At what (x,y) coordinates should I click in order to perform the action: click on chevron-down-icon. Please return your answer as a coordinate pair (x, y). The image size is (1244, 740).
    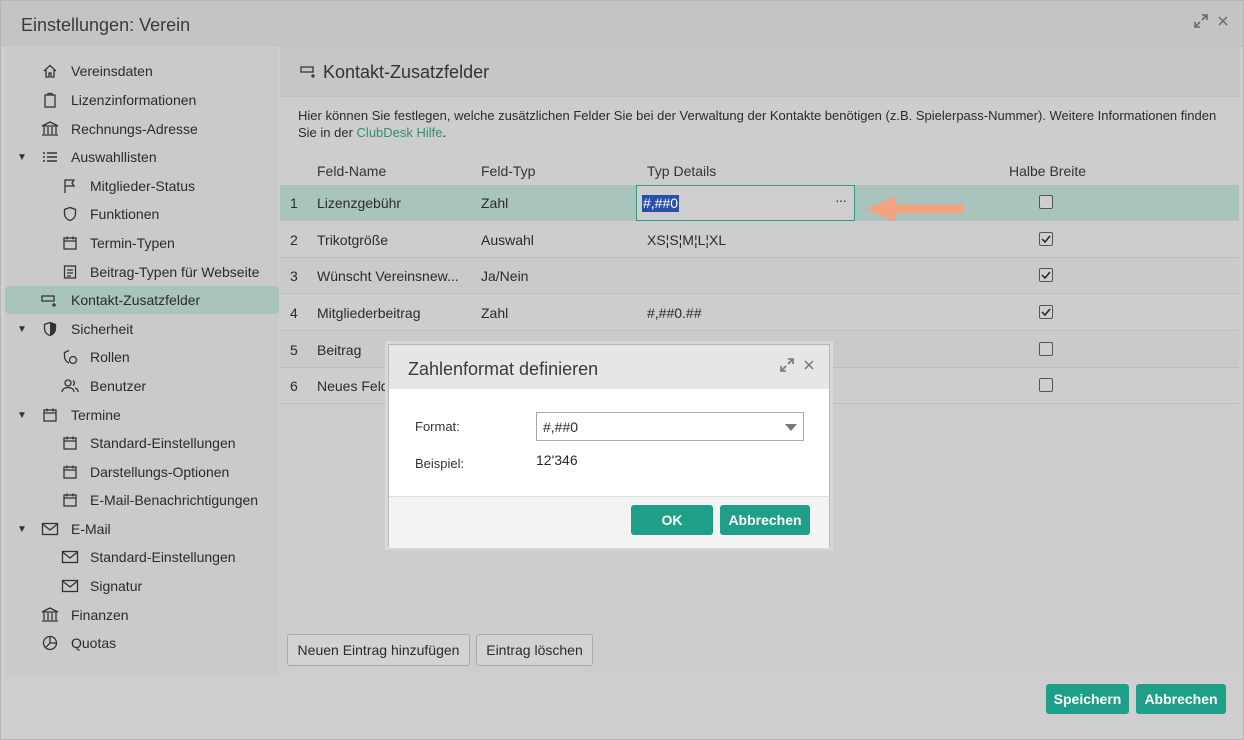
    Looking at the image, I should click on (791, 427).